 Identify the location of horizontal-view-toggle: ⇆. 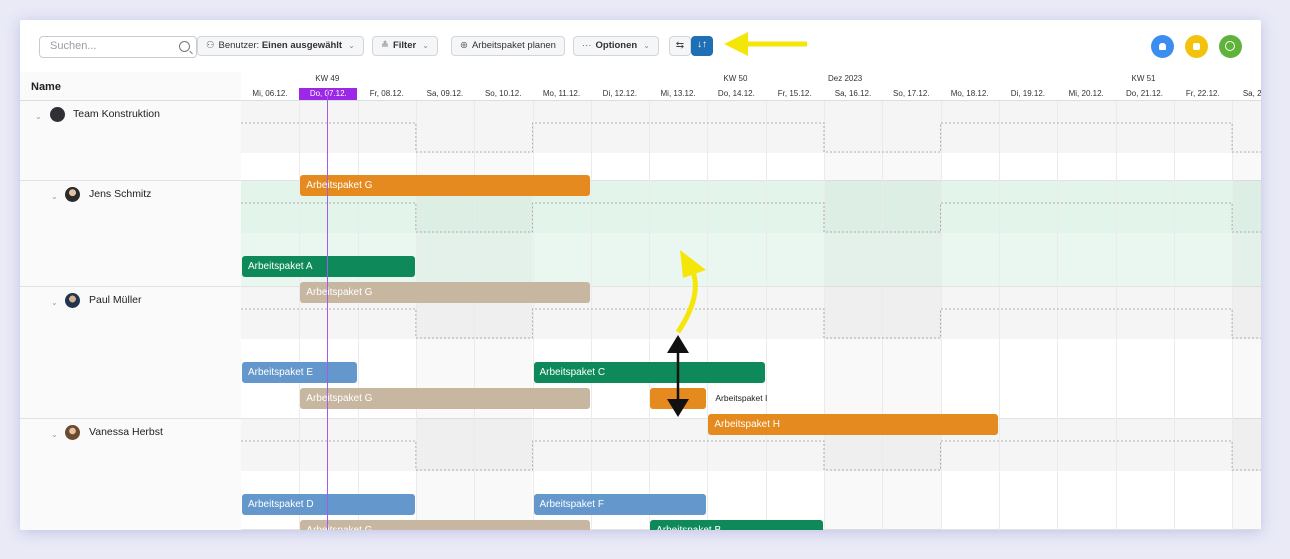
(680, 46).